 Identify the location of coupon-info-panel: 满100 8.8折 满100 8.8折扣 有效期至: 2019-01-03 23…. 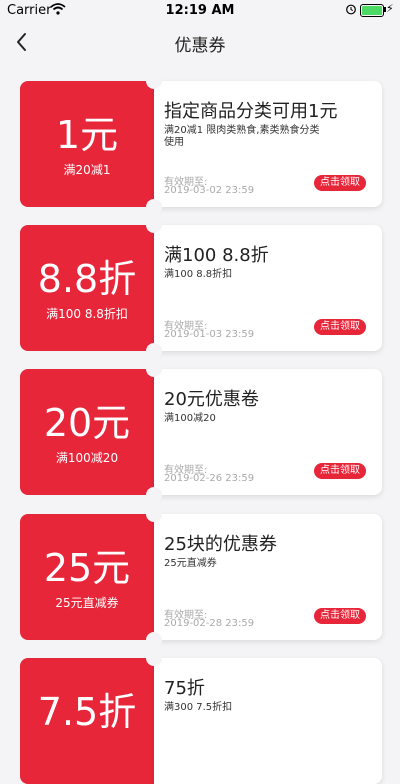
(268, 288).